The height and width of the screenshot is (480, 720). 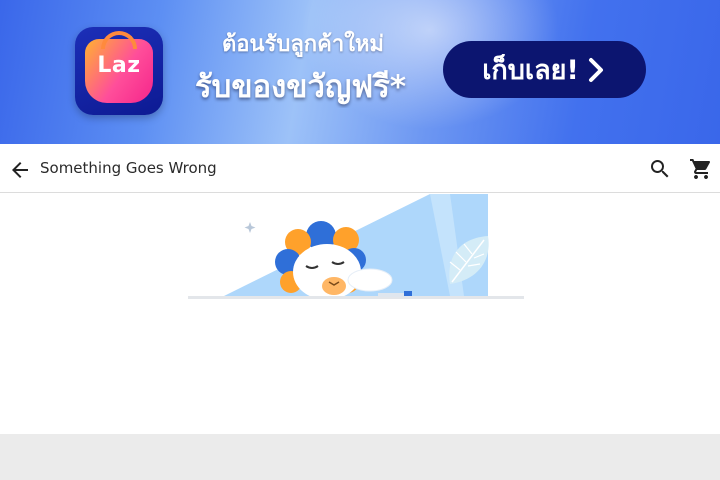 What do you see at coordinates (360, 457) in the screenshot?
I see `bottom-action-bar` at bounding box center [360, 457].